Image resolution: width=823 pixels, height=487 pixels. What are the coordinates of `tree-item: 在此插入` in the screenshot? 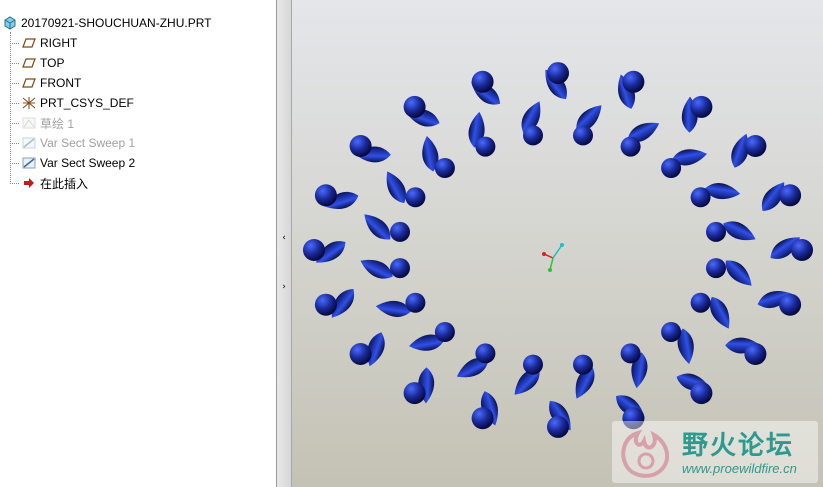 It's located at (49, 183).